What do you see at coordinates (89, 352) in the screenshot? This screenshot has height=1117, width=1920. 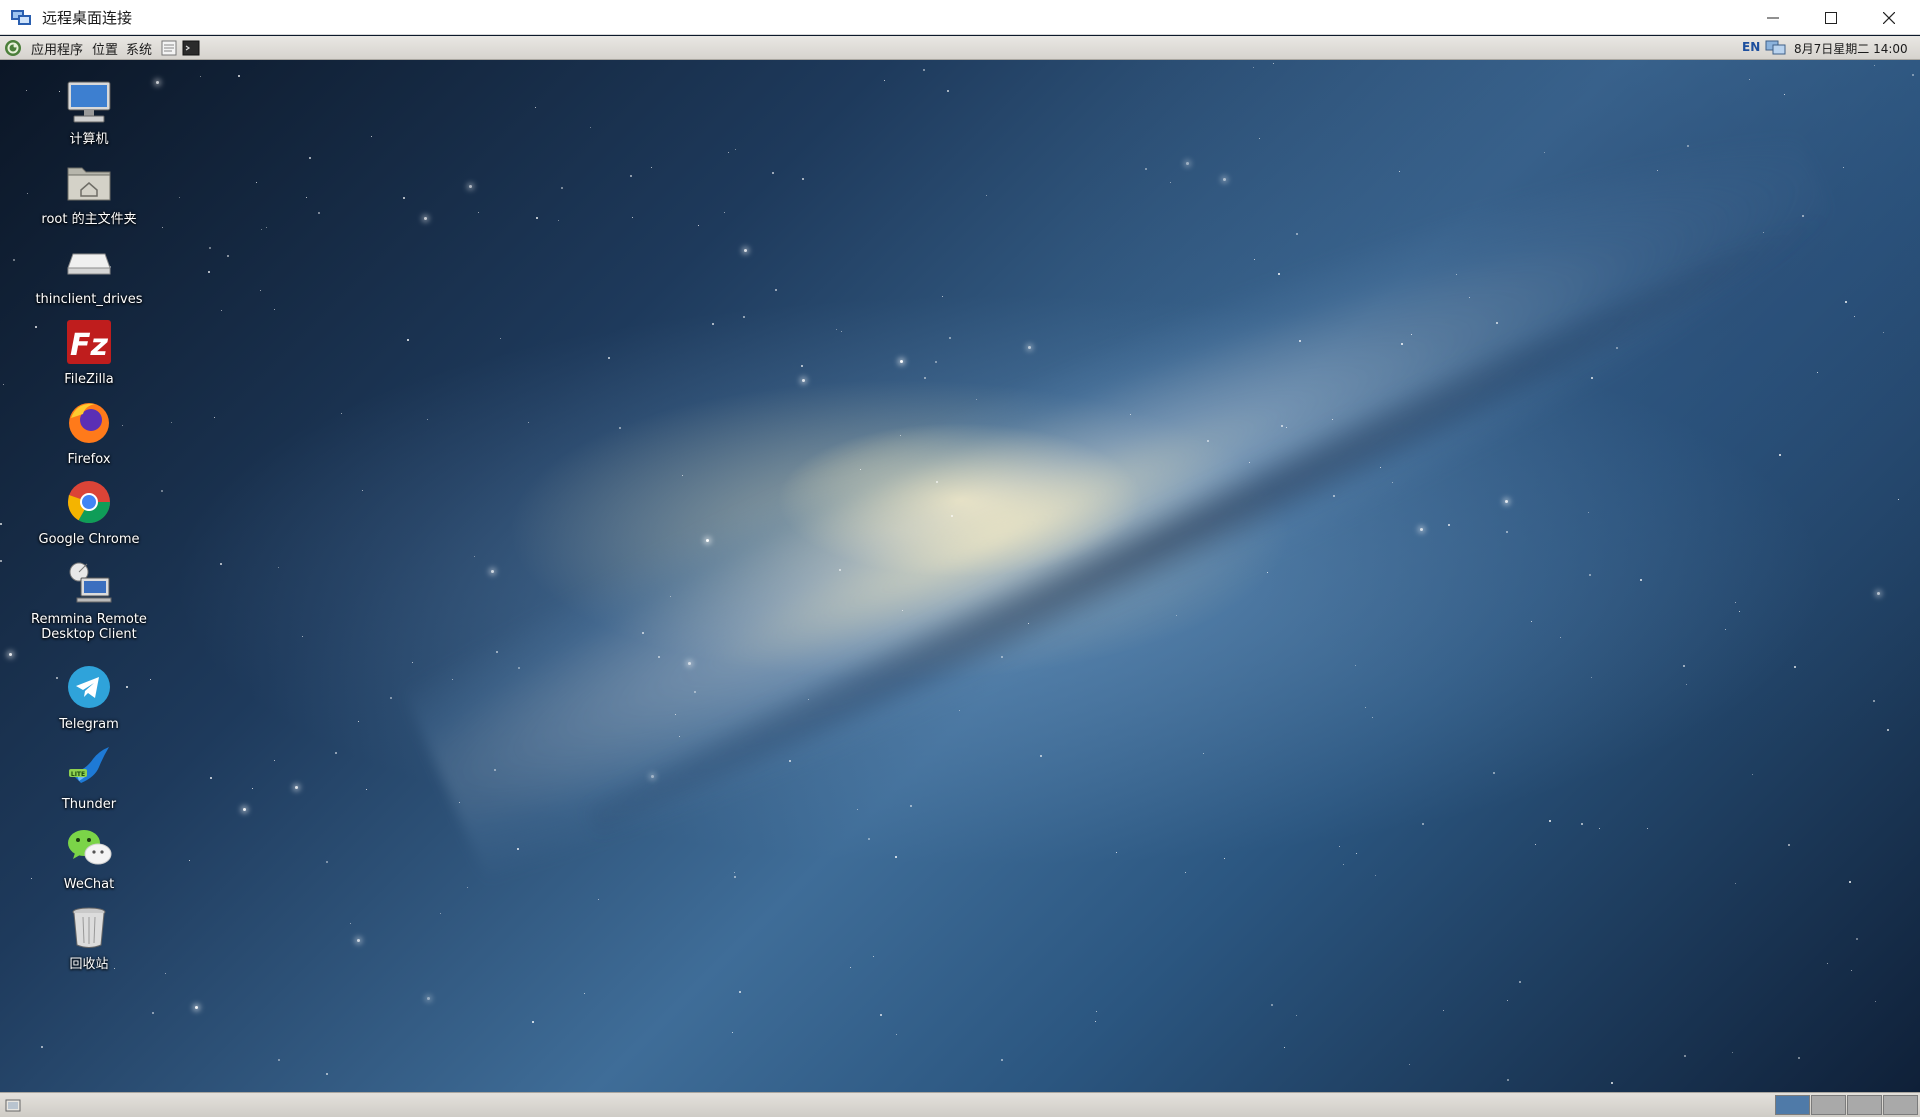 I see `desktop-icon-filezilla: Fz FileZilla` at bounding box center [89, 352].